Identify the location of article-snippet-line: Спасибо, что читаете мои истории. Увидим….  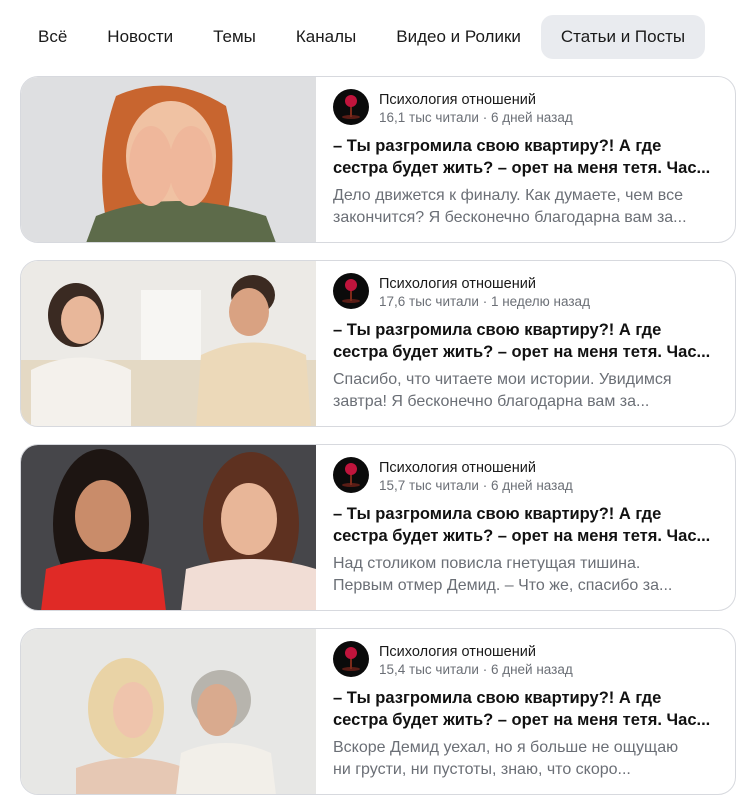
(502, 379).